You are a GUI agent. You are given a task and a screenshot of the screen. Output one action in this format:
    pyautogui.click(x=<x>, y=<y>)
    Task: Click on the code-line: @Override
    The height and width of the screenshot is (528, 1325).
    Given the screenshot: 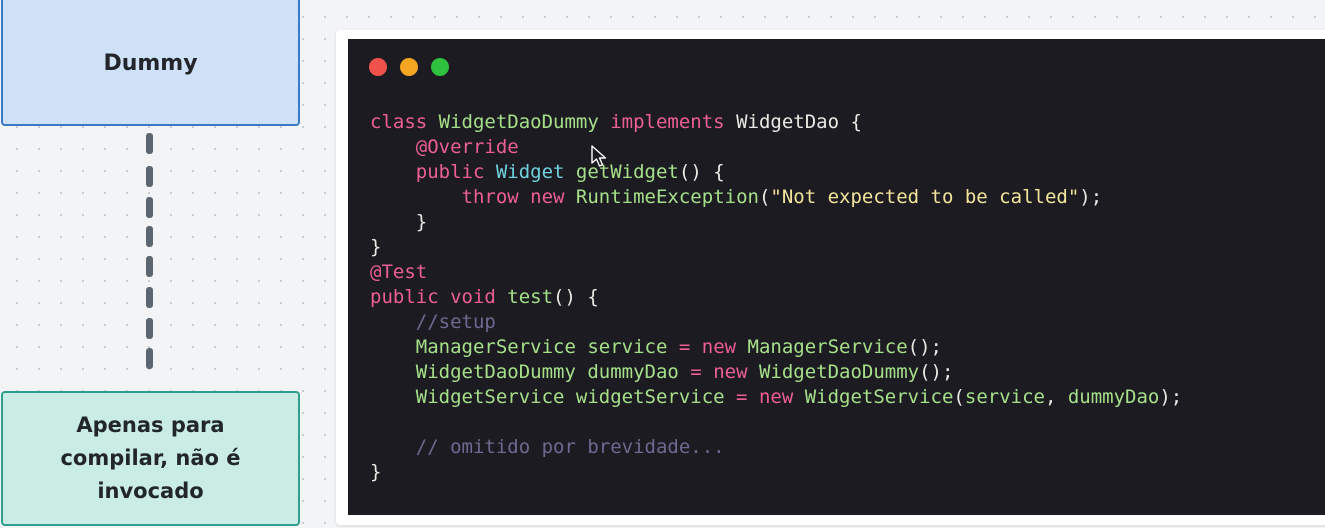 What is the action you would take?
    pyautogui.click(x=776, y=147)
    